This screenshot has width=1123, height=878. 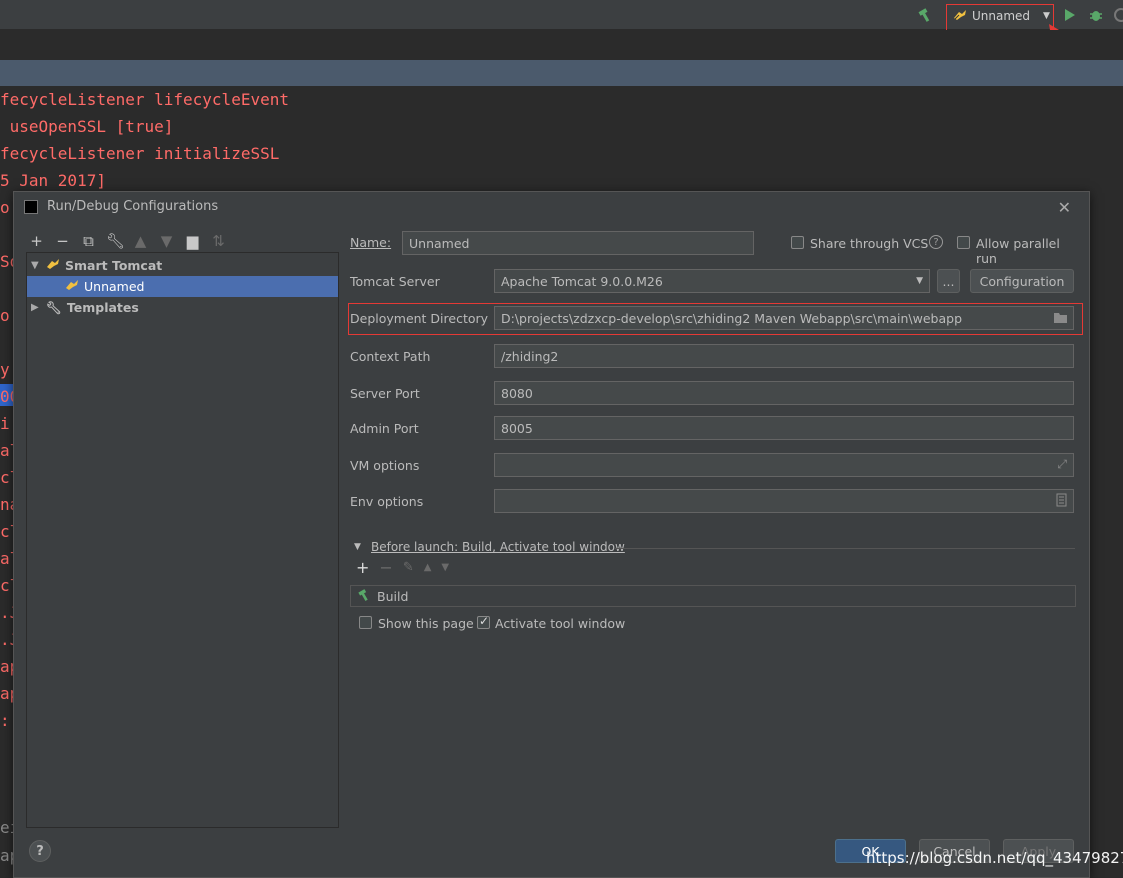 I want to click on intellij-logo-icon, so click(x=31, y=207).